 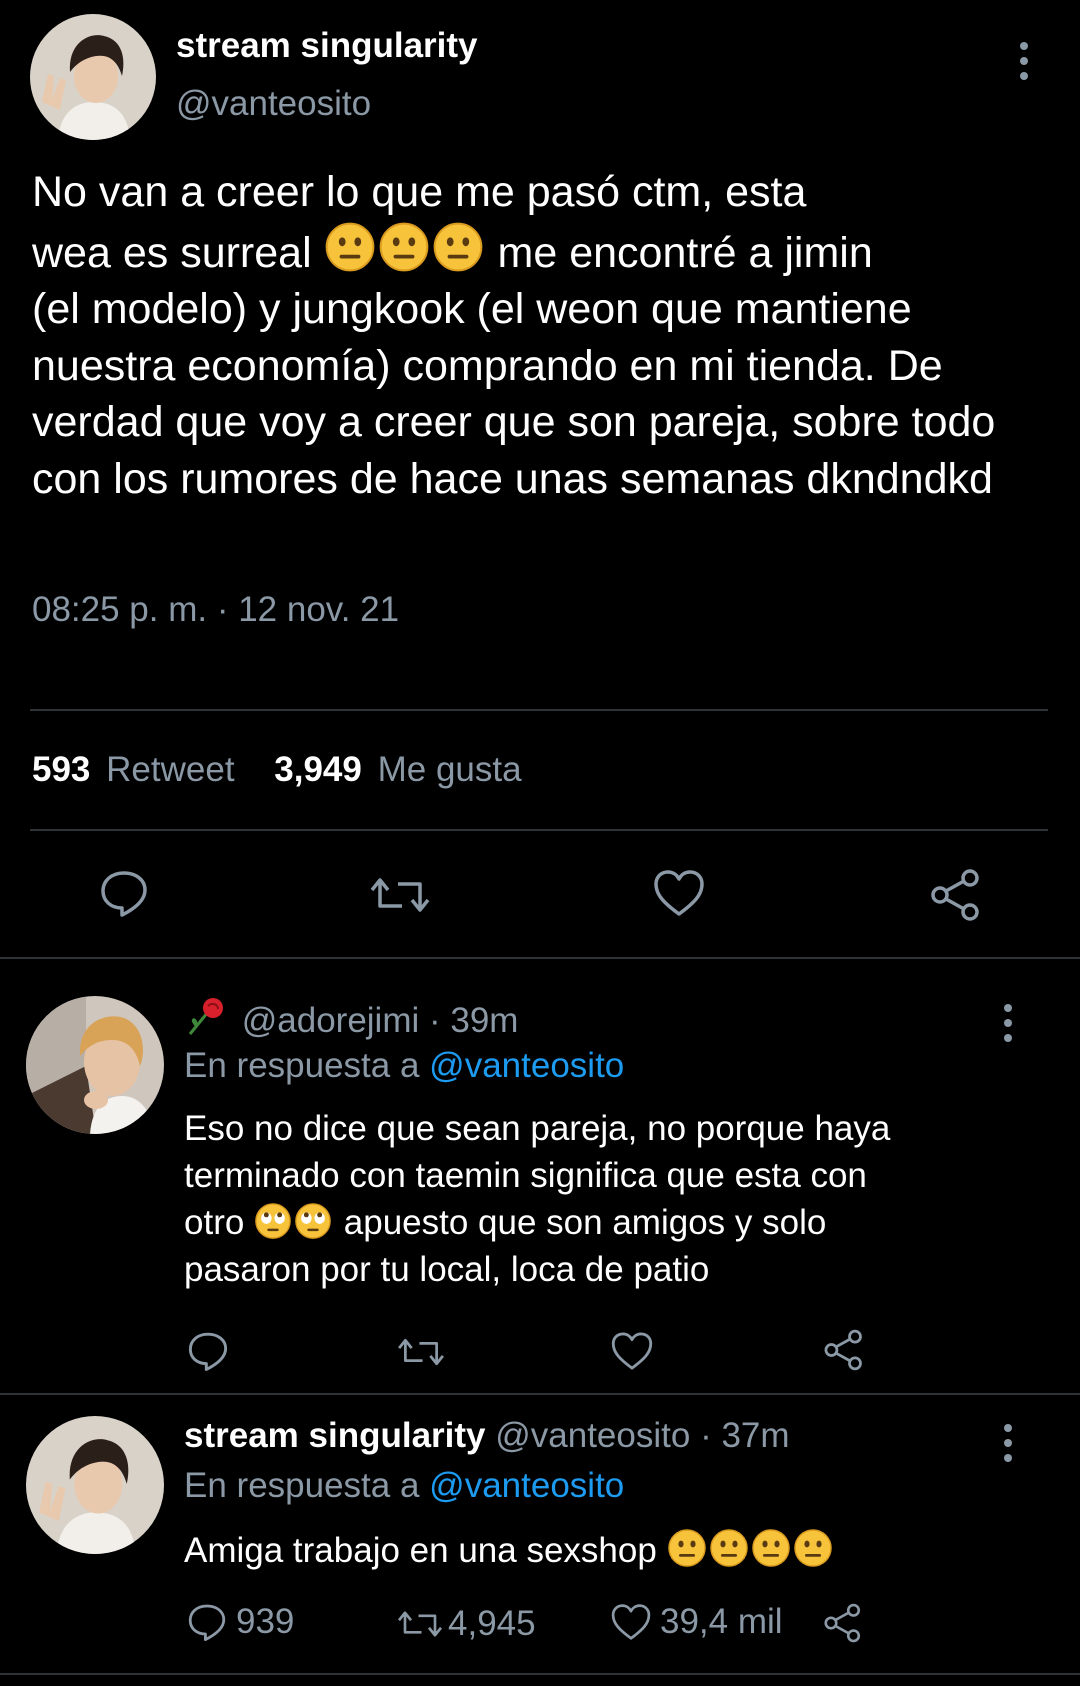 What do you see at coordinates (585, 1222) in the screenshot?
I see `reply1-text-line3b: apuesto que son amigos y solo` at bounding box center [585, 1222].